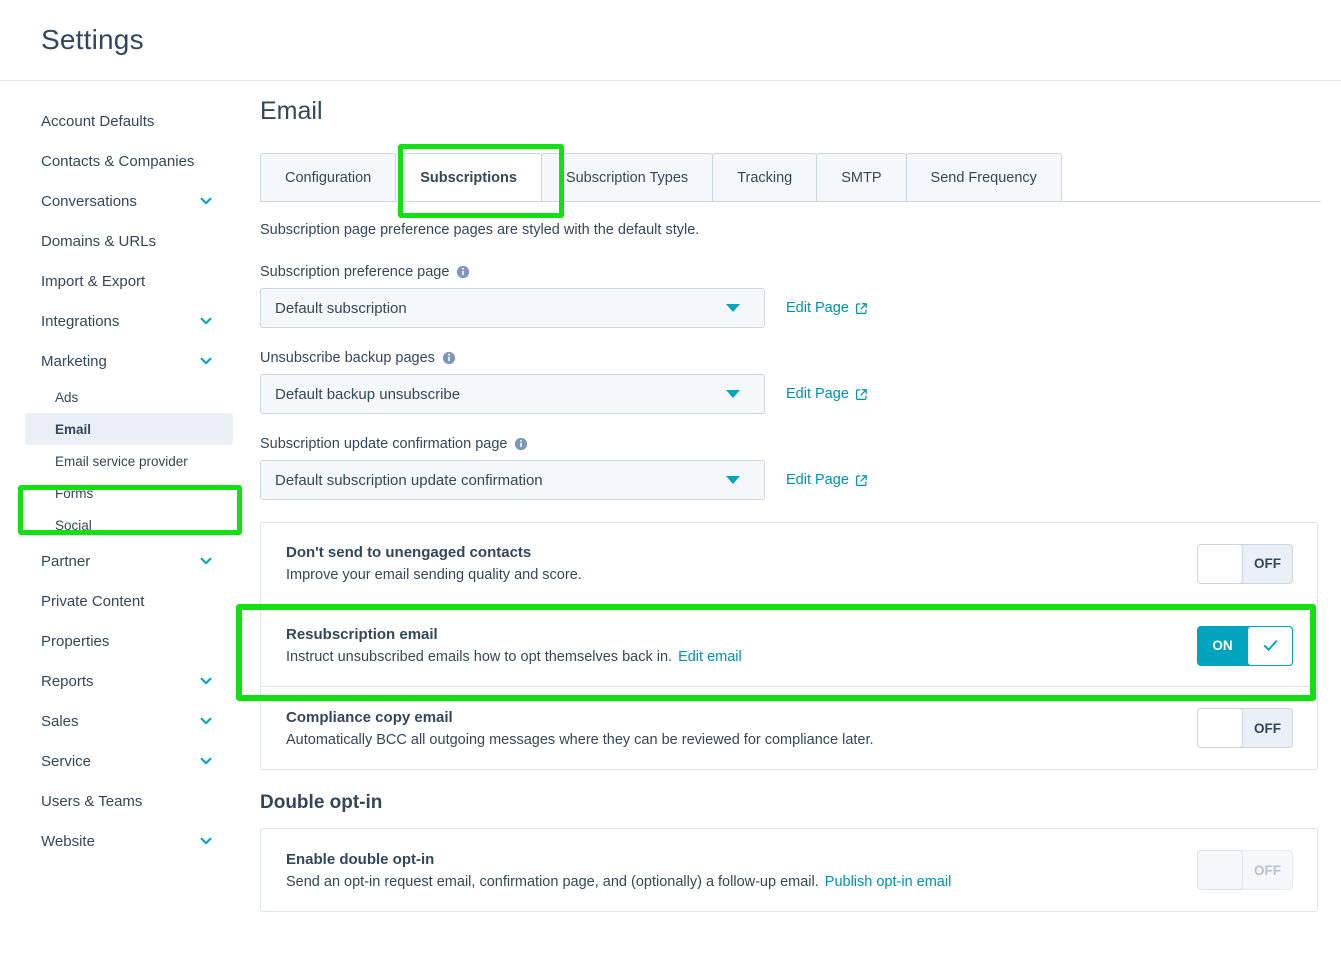 The image size is (1341, 971). Describe the element at coordinates (118, 241) in the screenshot. I see `sidebar-item-domains-urls: Domains & URLs` at that location.